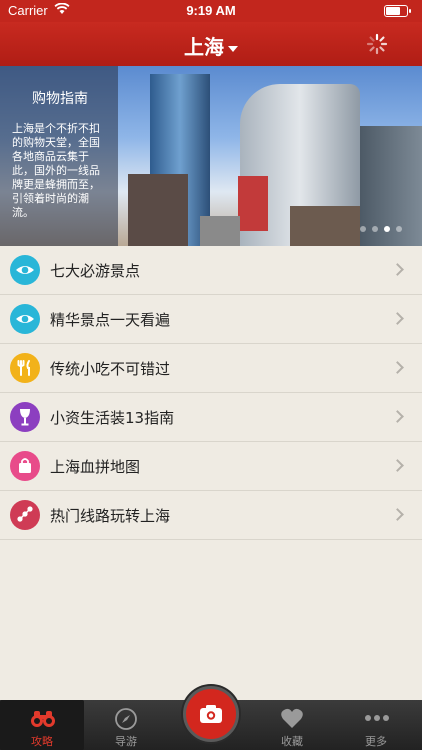 This screenshot has height=750, width=422. I want to click on status-time: 9:19 AM, so click(211, 10).